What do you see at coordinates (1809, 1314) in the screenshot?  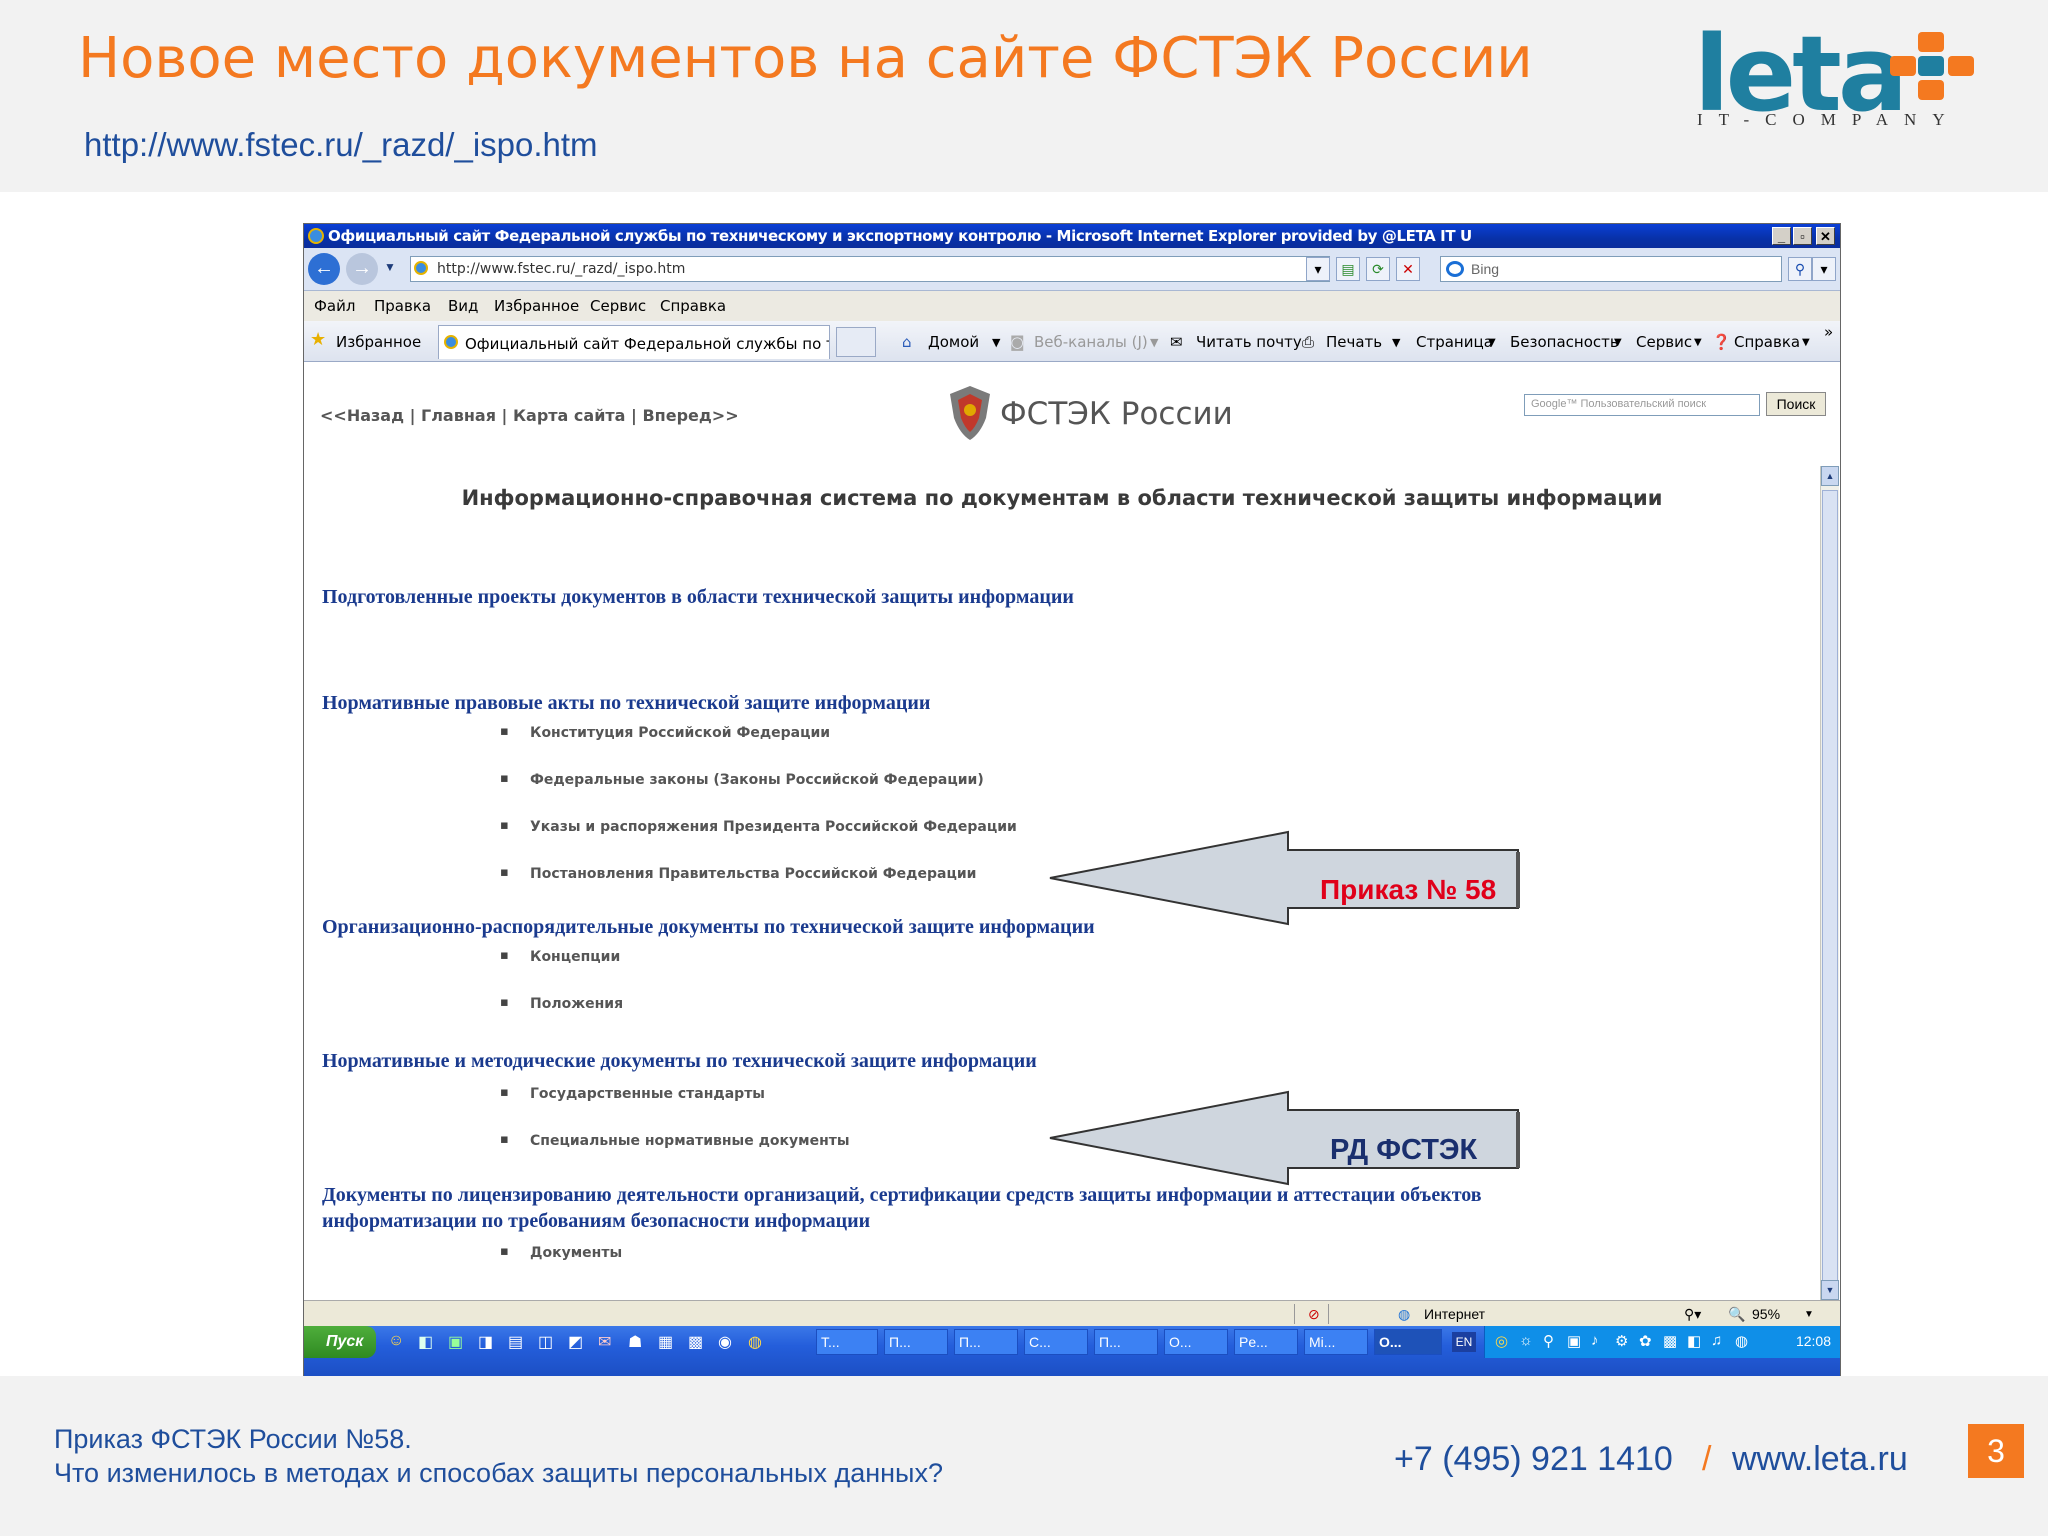 I see `zoom-dropdown-icon: ▼` at bounding box center [1809, 1314].